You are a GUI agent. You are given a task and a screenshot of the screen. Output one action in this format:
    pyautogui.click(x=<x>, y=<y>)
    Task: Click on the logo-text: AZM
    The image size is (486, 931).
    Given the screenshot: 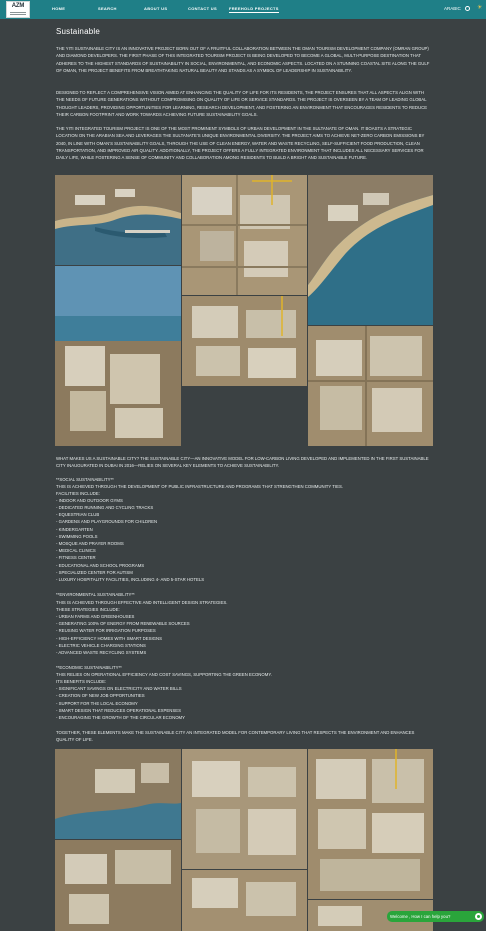 What is the action you would take?
    pyautogui.click(x=18, y=6)
    